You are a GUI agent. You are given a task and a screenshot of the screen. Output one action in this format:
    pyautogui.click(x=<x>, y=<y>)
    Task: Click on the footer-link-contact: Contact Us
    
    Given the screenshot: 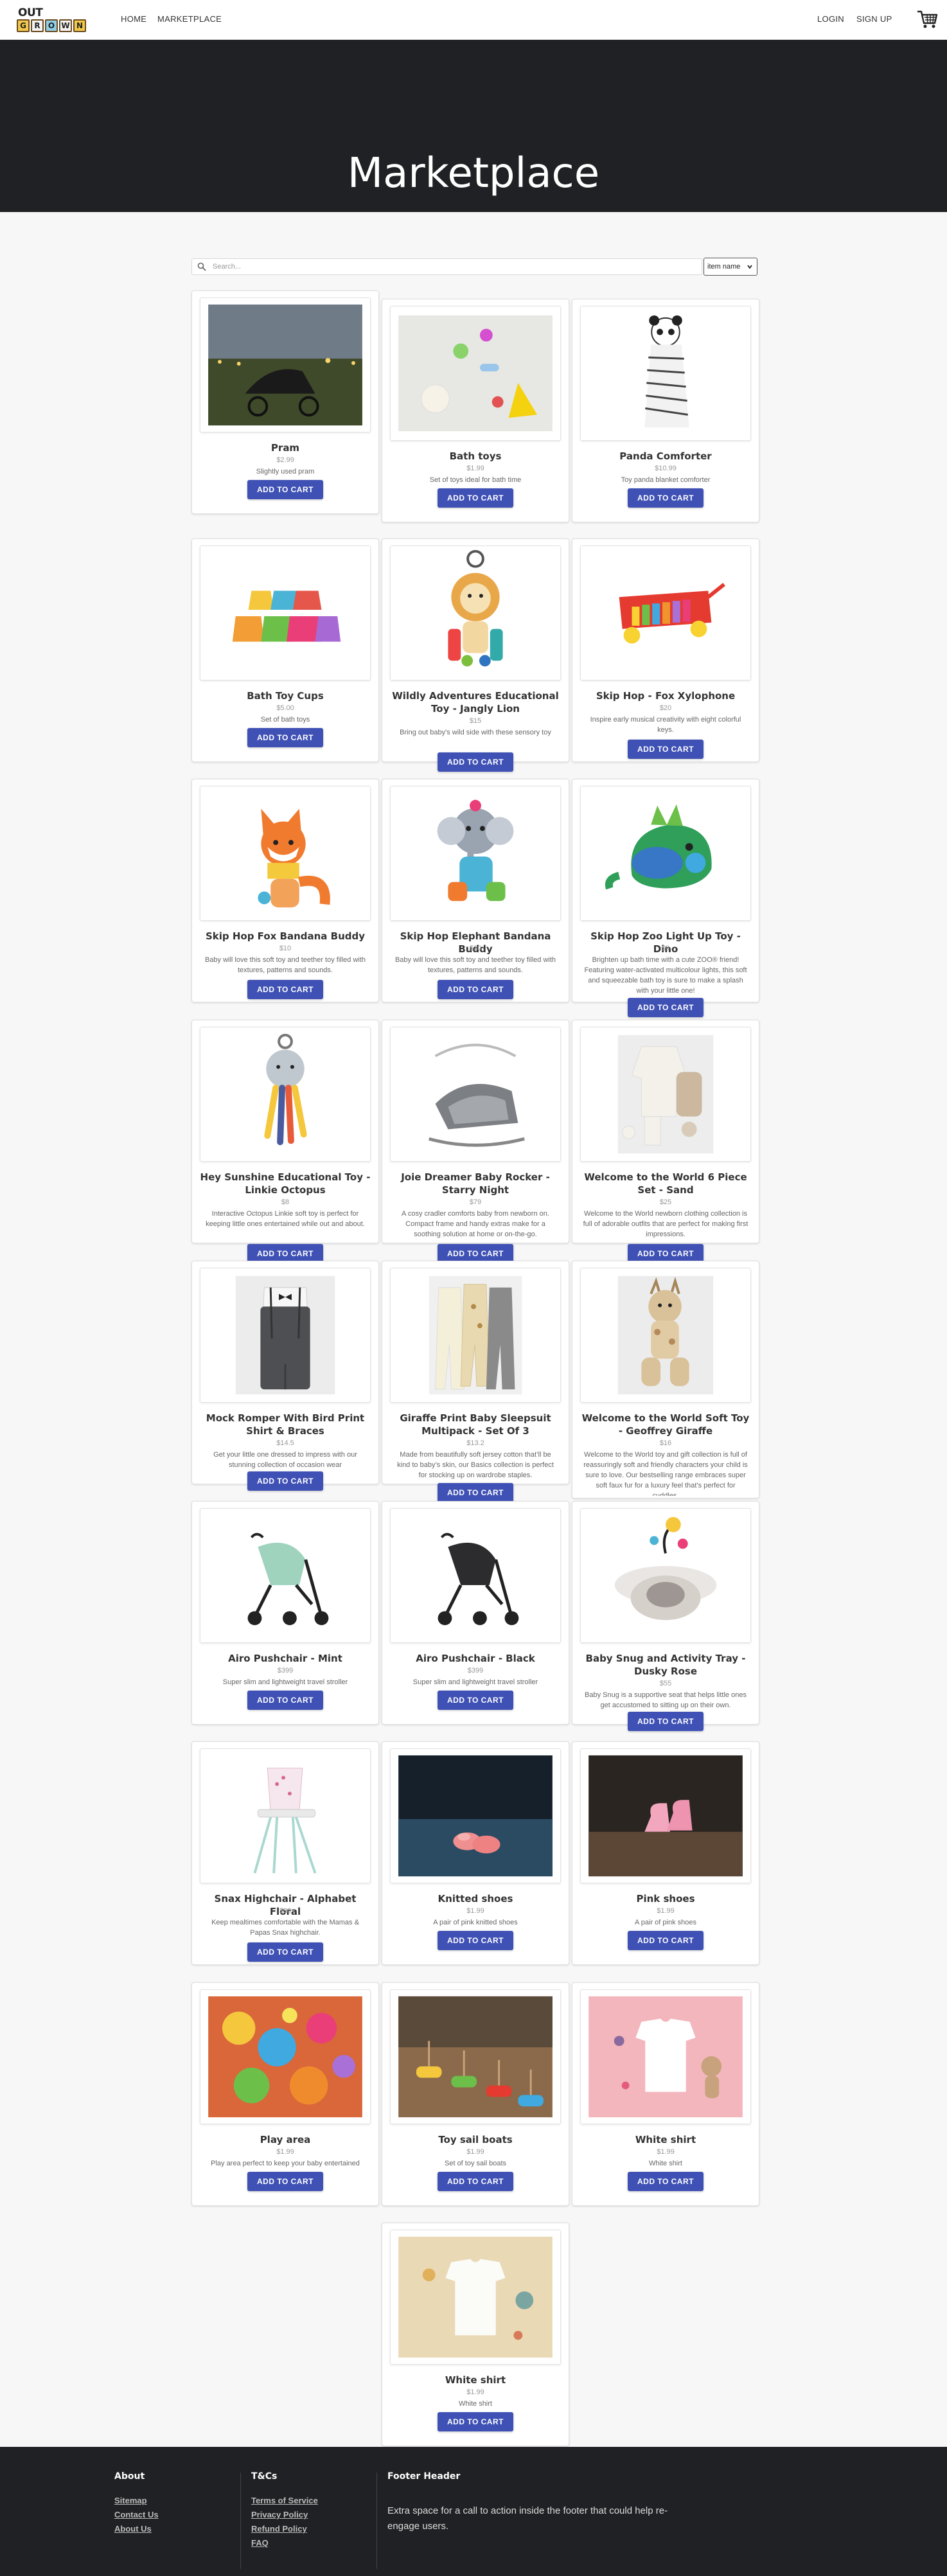 What is the action you would take?
    pyautogui.click(x=136, y=2515)
    